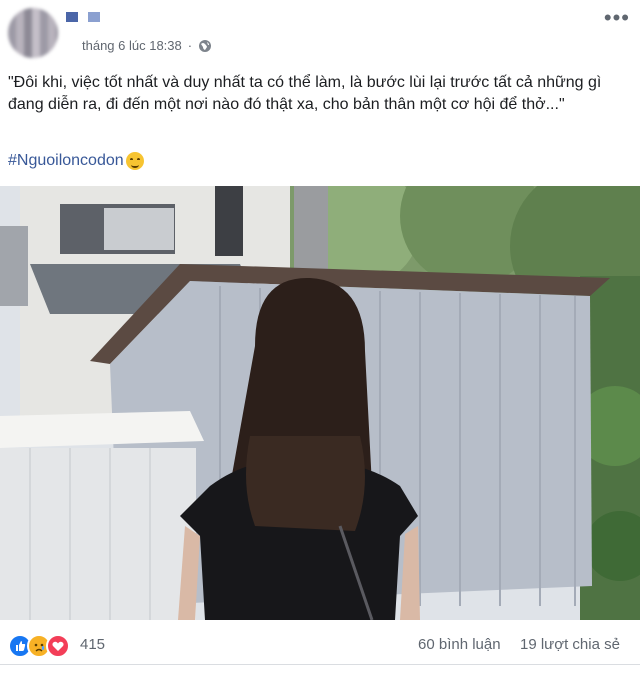  I want to click on more-options-icon: •••, so click(617, 18).